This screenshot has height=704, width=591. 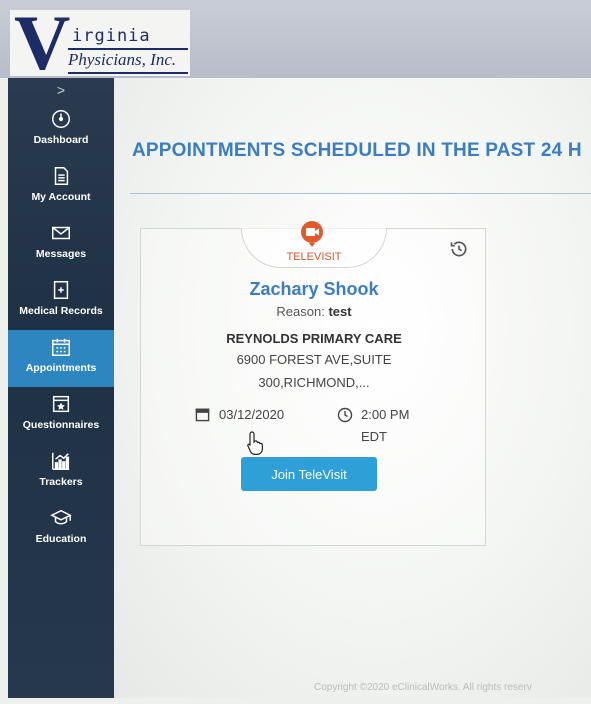 I want to click on records-icon, so click(x=61, y=290).